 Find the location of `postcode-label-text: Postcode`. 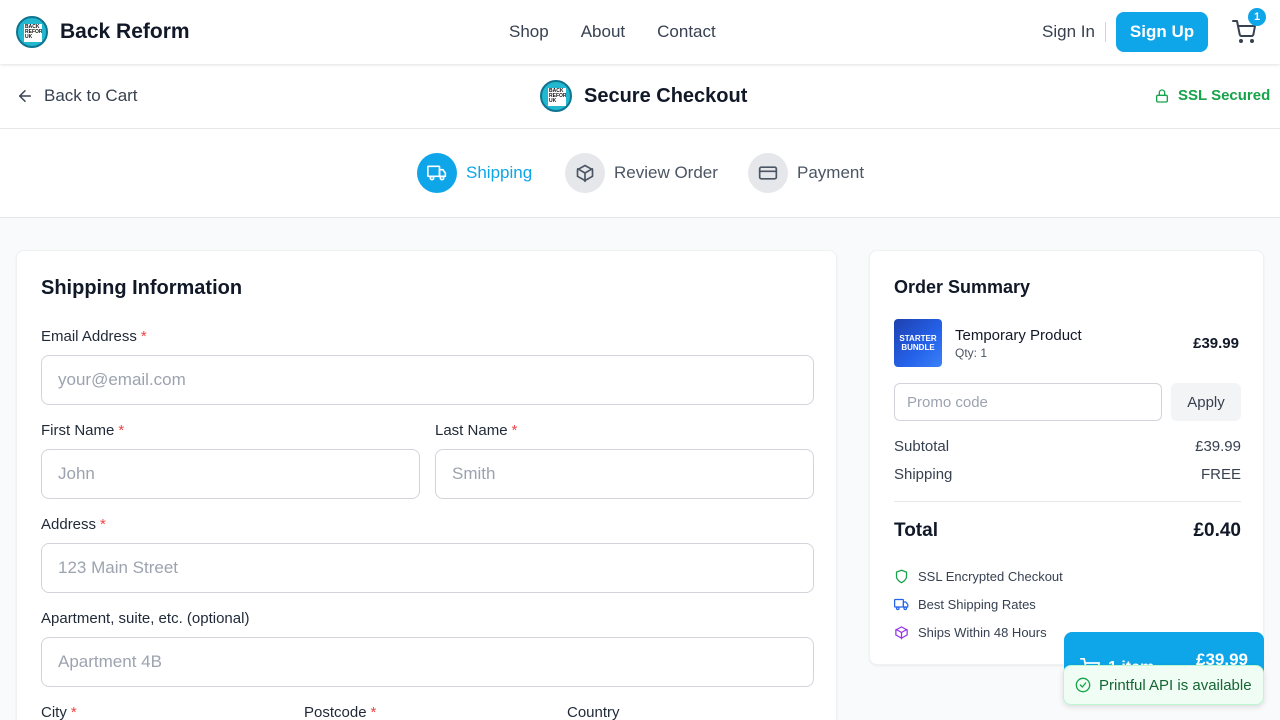

postcode-label-text: Postcode is located at coordinates (335, 712).